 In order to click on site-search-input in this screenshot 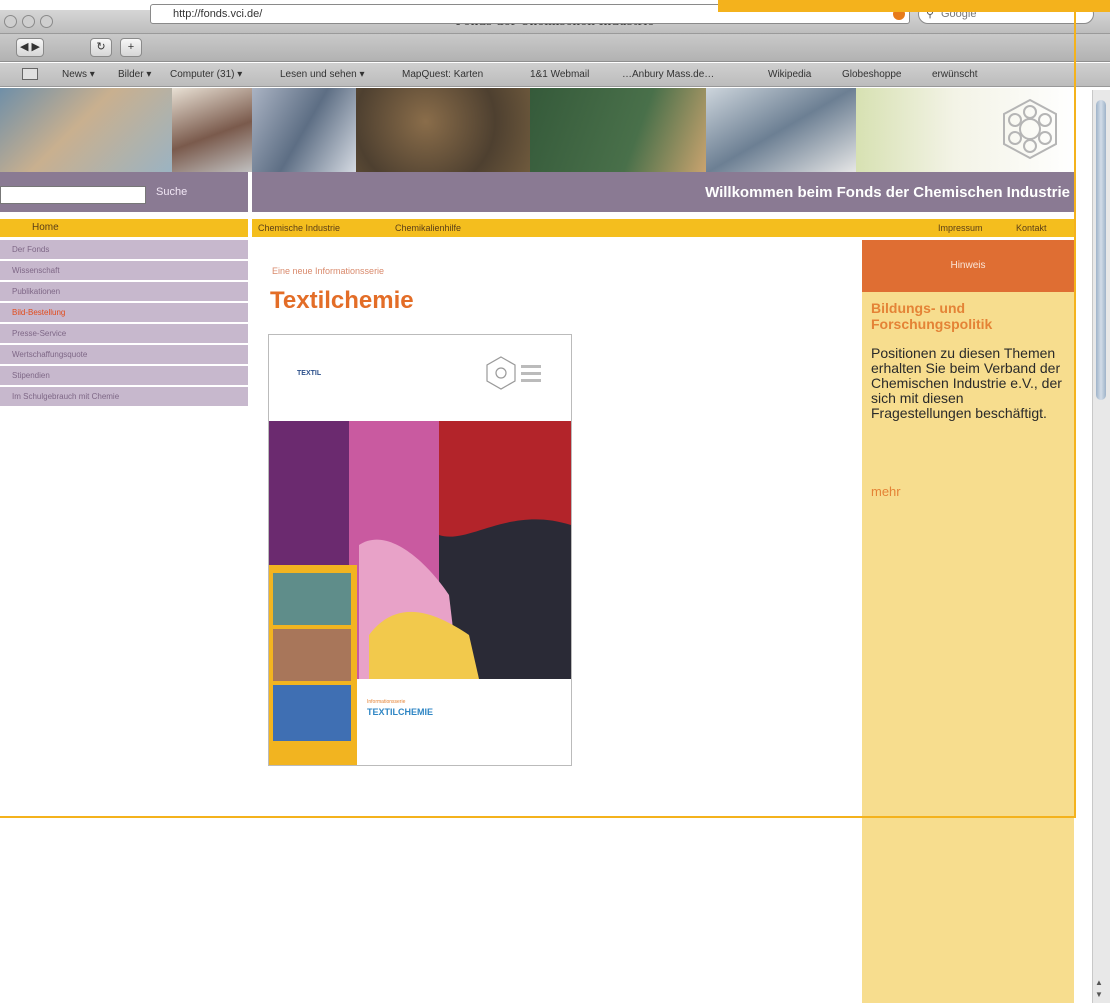, I will do `click(73, 195)`.